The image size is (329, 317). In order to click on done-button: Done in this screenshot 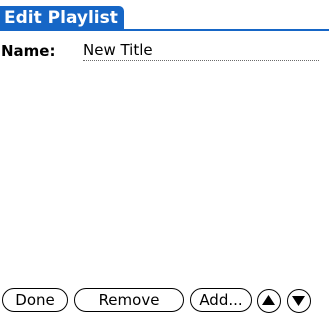, I will do `click(35, 300)`.